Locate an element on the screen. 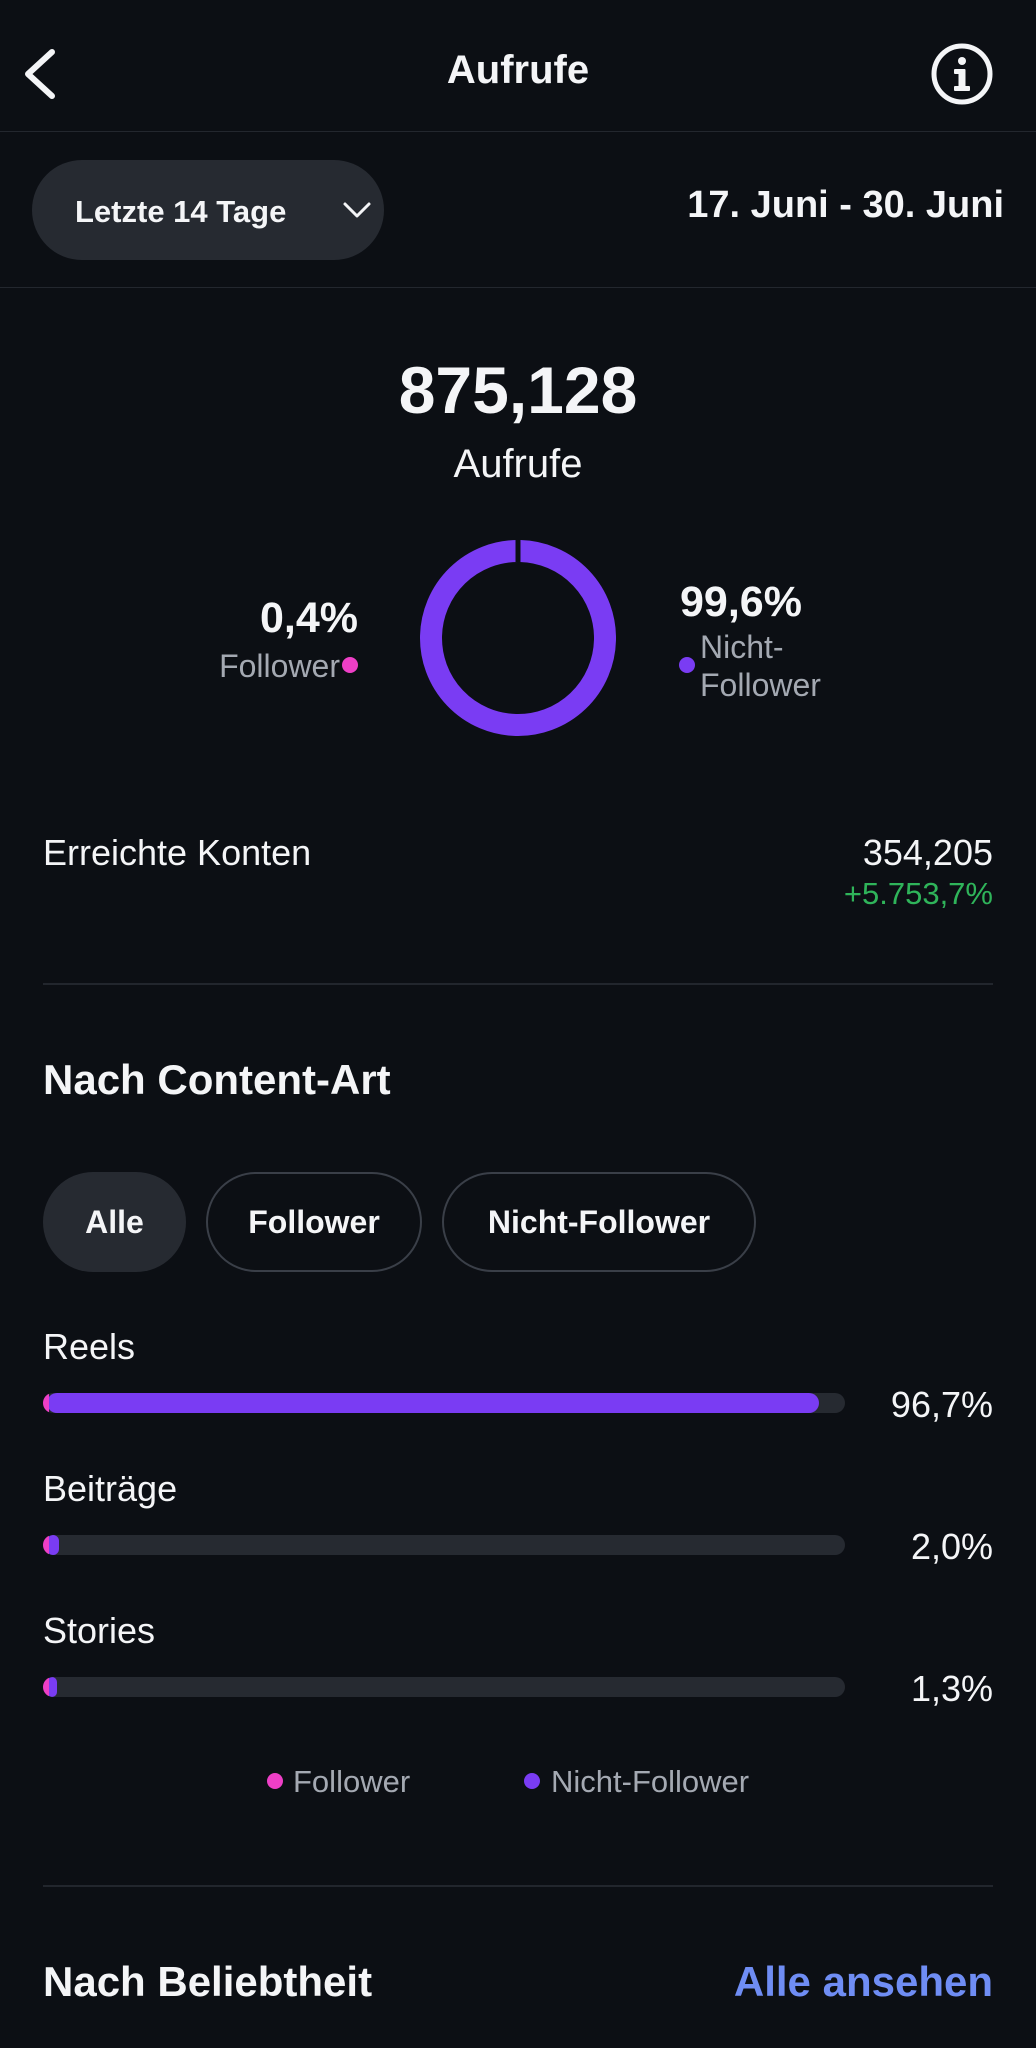 Image resolution: width=1036 pixels, height=2048 pixels. content-row-label: Beiträge is located at coordinates (110, 1488).